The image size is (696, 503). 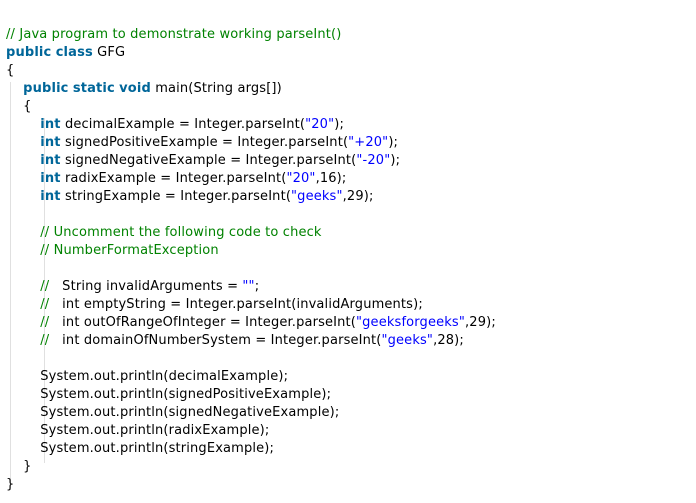 What do you see at coordinates (251, 53) in the screenshot?
I see `code-line: public class GFG` at bounding box center [251, 53].